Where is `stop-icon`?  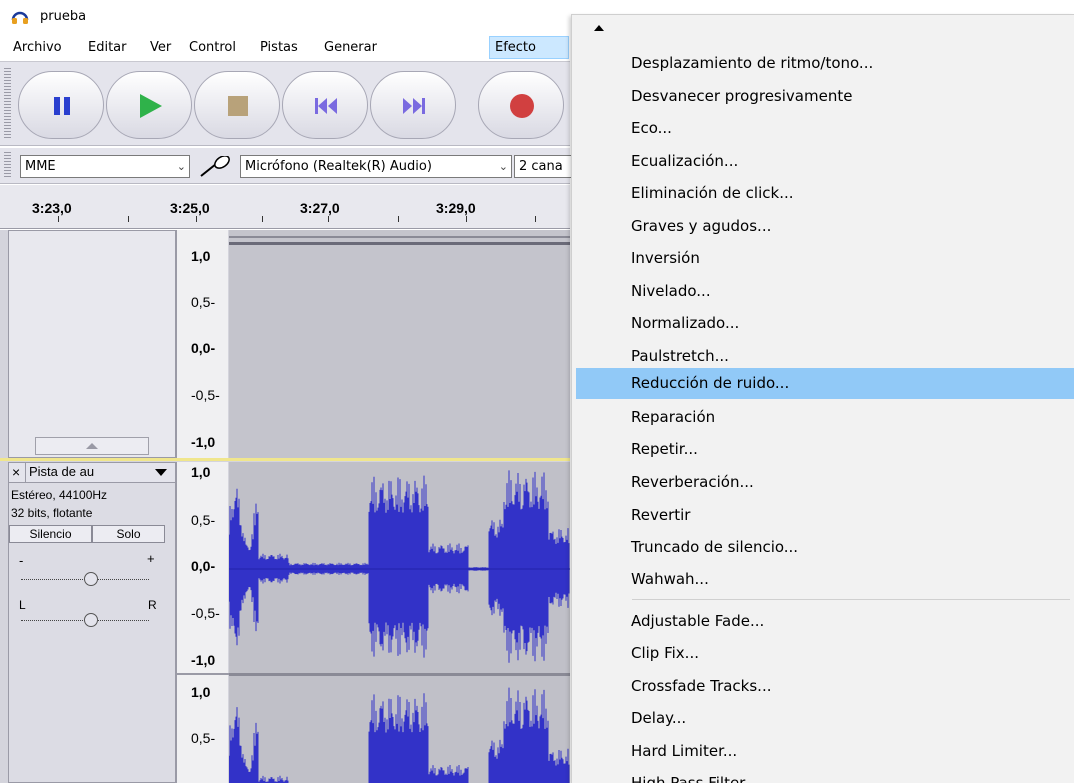 stop-icon is located at coordinates (238, 106).